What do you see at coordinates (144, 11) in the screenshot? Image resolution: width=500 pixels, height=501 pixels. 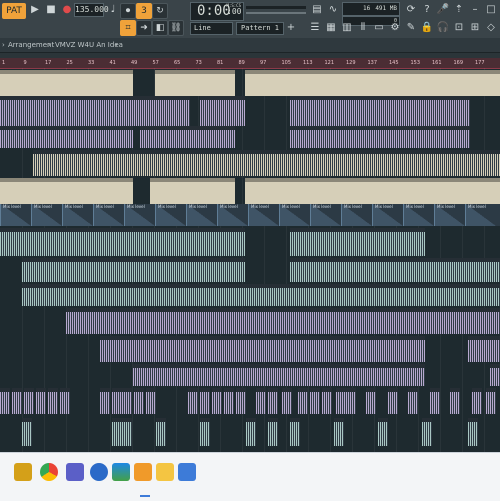 I see `countdown-button: 3` at bounding box center [144, 11].